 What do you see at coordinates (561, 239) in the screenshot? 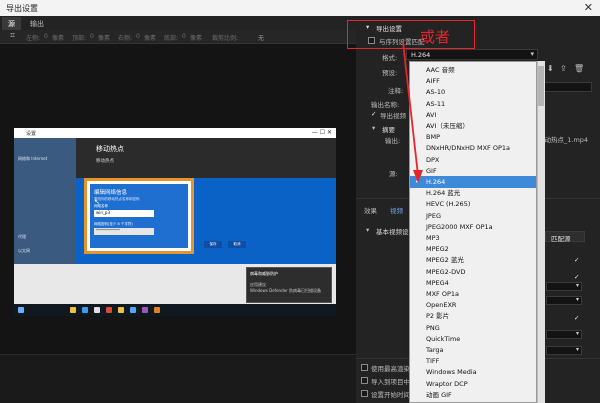
I see `match-source-label: 匹配源` at bounding box center [561, 239].